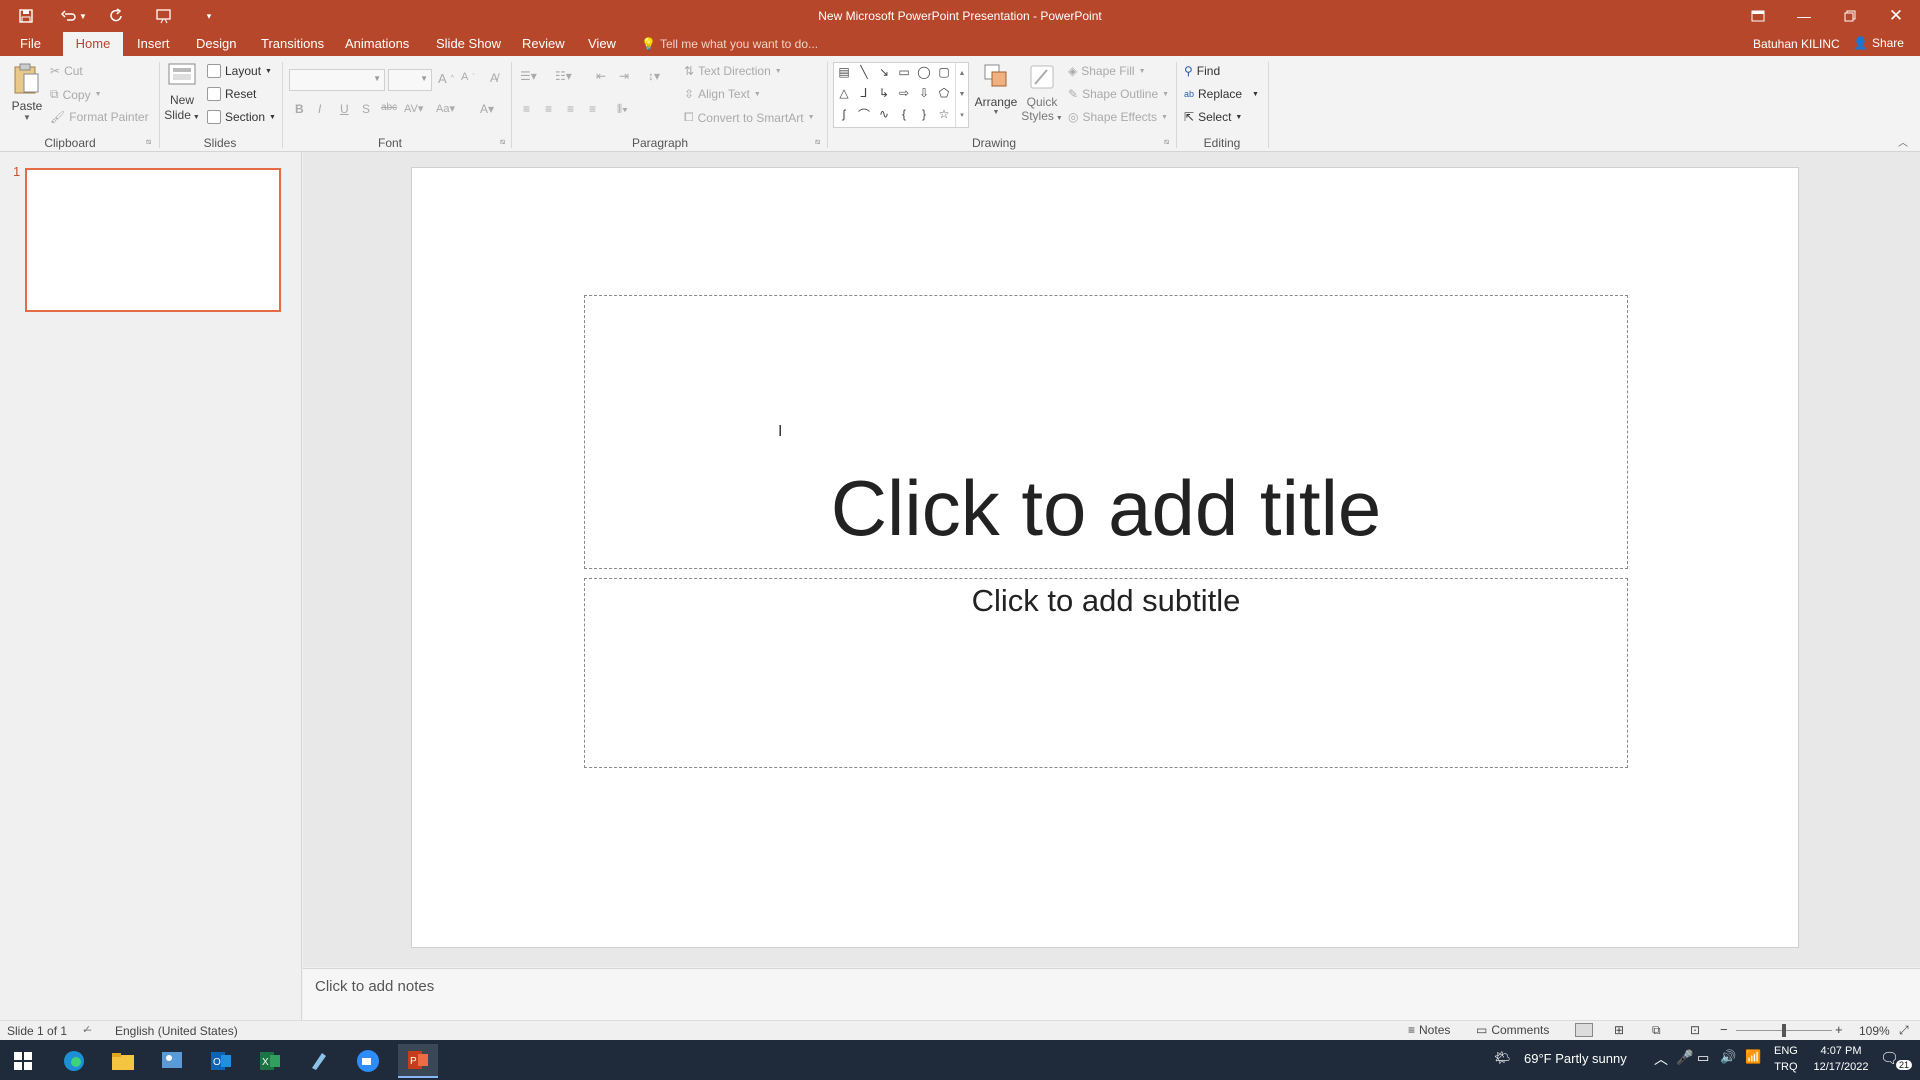  Describe the element at coordinates (239, 71) in the screenshot. I see `layout-button: Layout ▼` at that location.